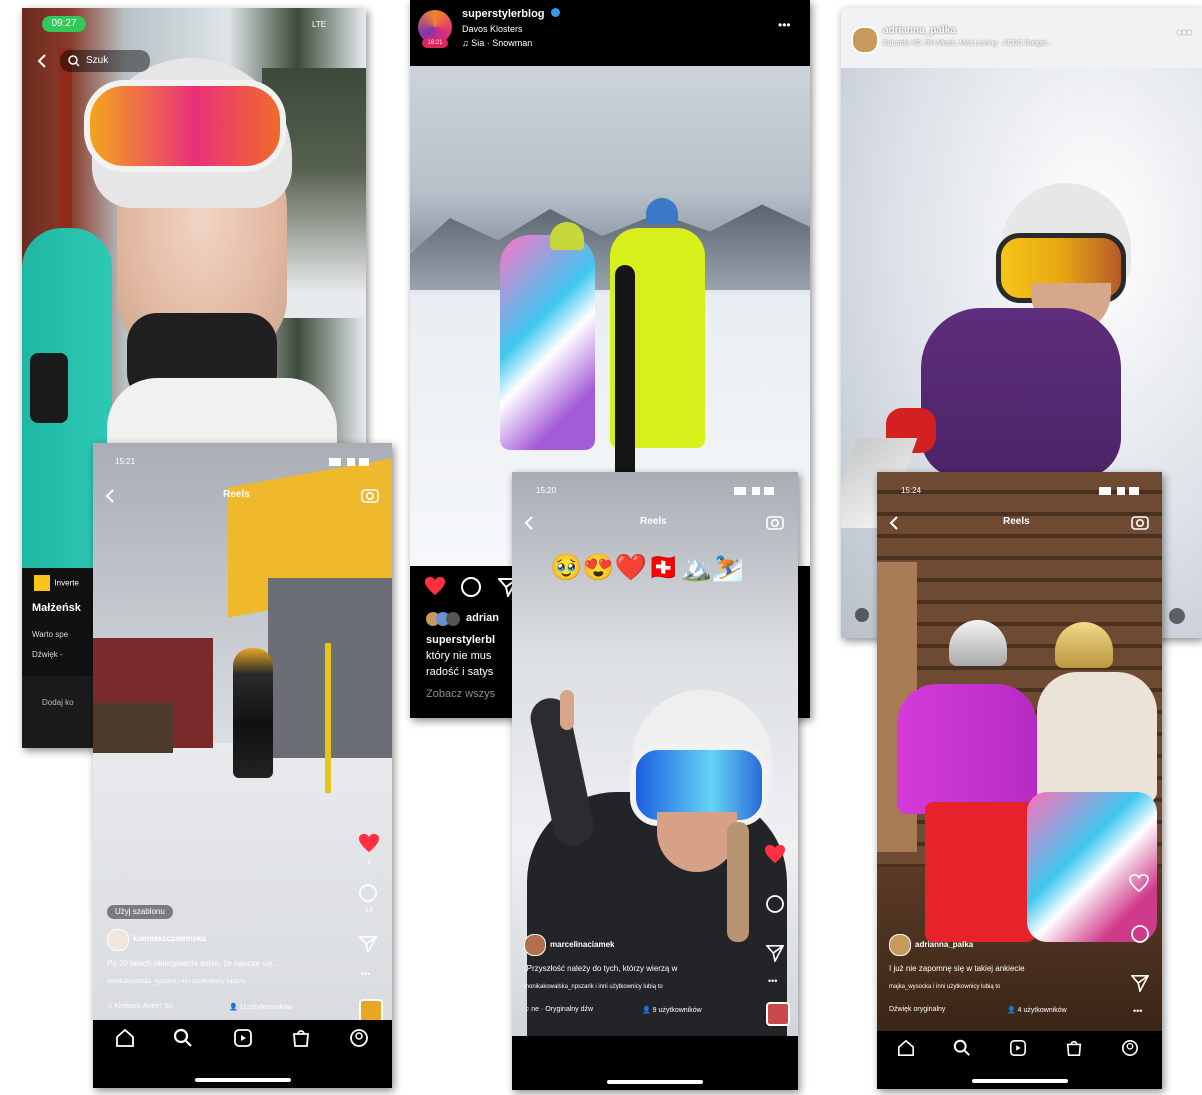 Image resolution: width=1202 pixels, height=1095 pixels. What do you see at coordinates (369, 910) in the screenshot?
I see `comment-count: 14` at bounding box center [369, 910].